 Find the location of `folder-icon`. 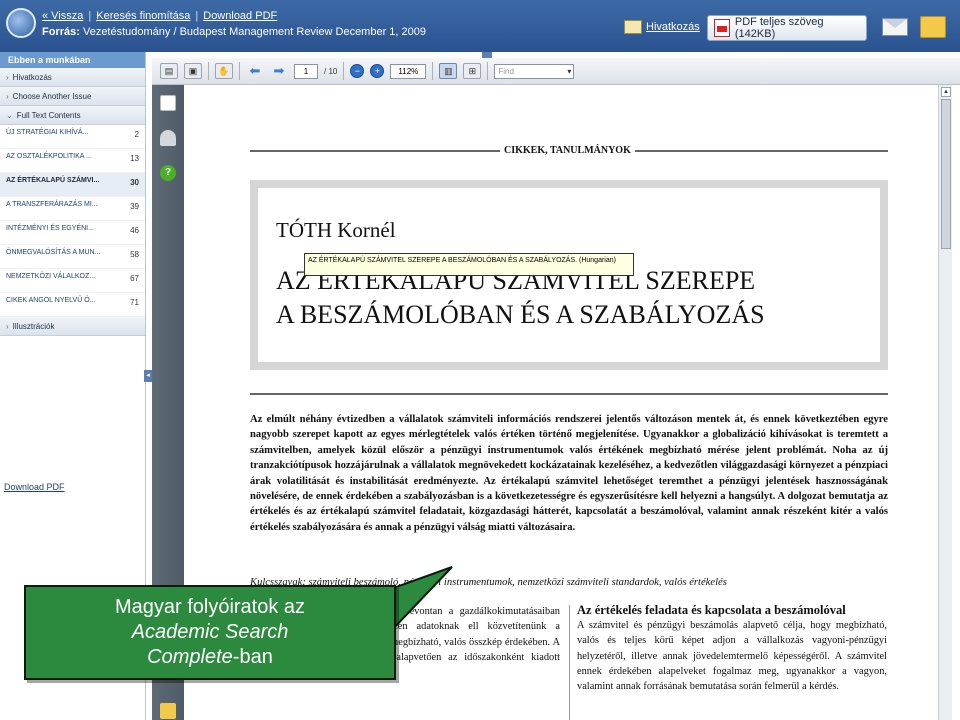

folder-icon is located at coordinates (933, 27).